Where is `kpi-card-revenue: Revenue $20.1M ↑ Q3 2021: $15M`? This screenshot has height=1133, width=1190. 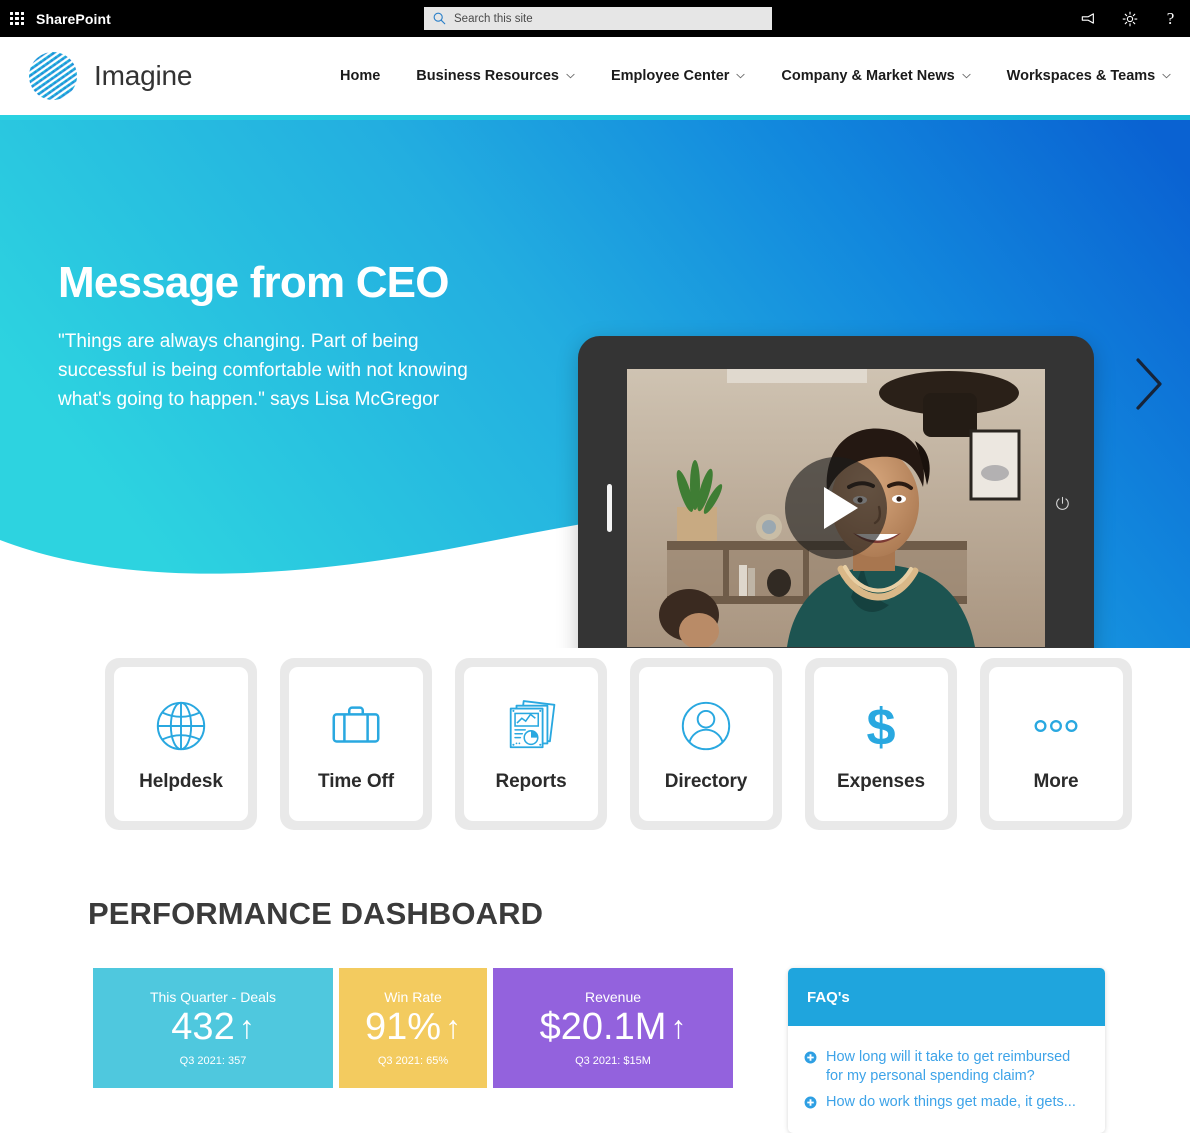 kpi-card-revenue: Revenue $20.1M ↑ Q3 2021: $15M is located at coordinates (613, 1028).